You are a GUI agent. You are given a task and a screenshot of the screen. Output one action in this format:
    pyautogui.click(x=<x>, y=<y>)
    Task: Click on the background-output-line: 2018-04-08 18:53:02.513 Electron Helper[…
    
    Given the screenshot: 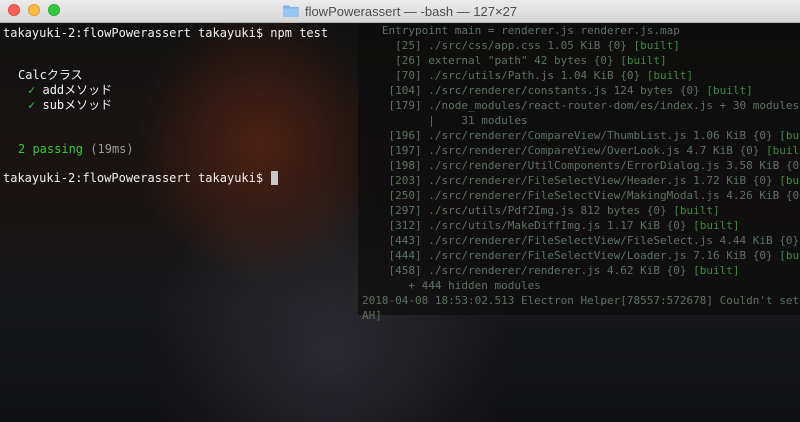 What is the action you would take?
    pyautogui.click(x=581, y=300)
    